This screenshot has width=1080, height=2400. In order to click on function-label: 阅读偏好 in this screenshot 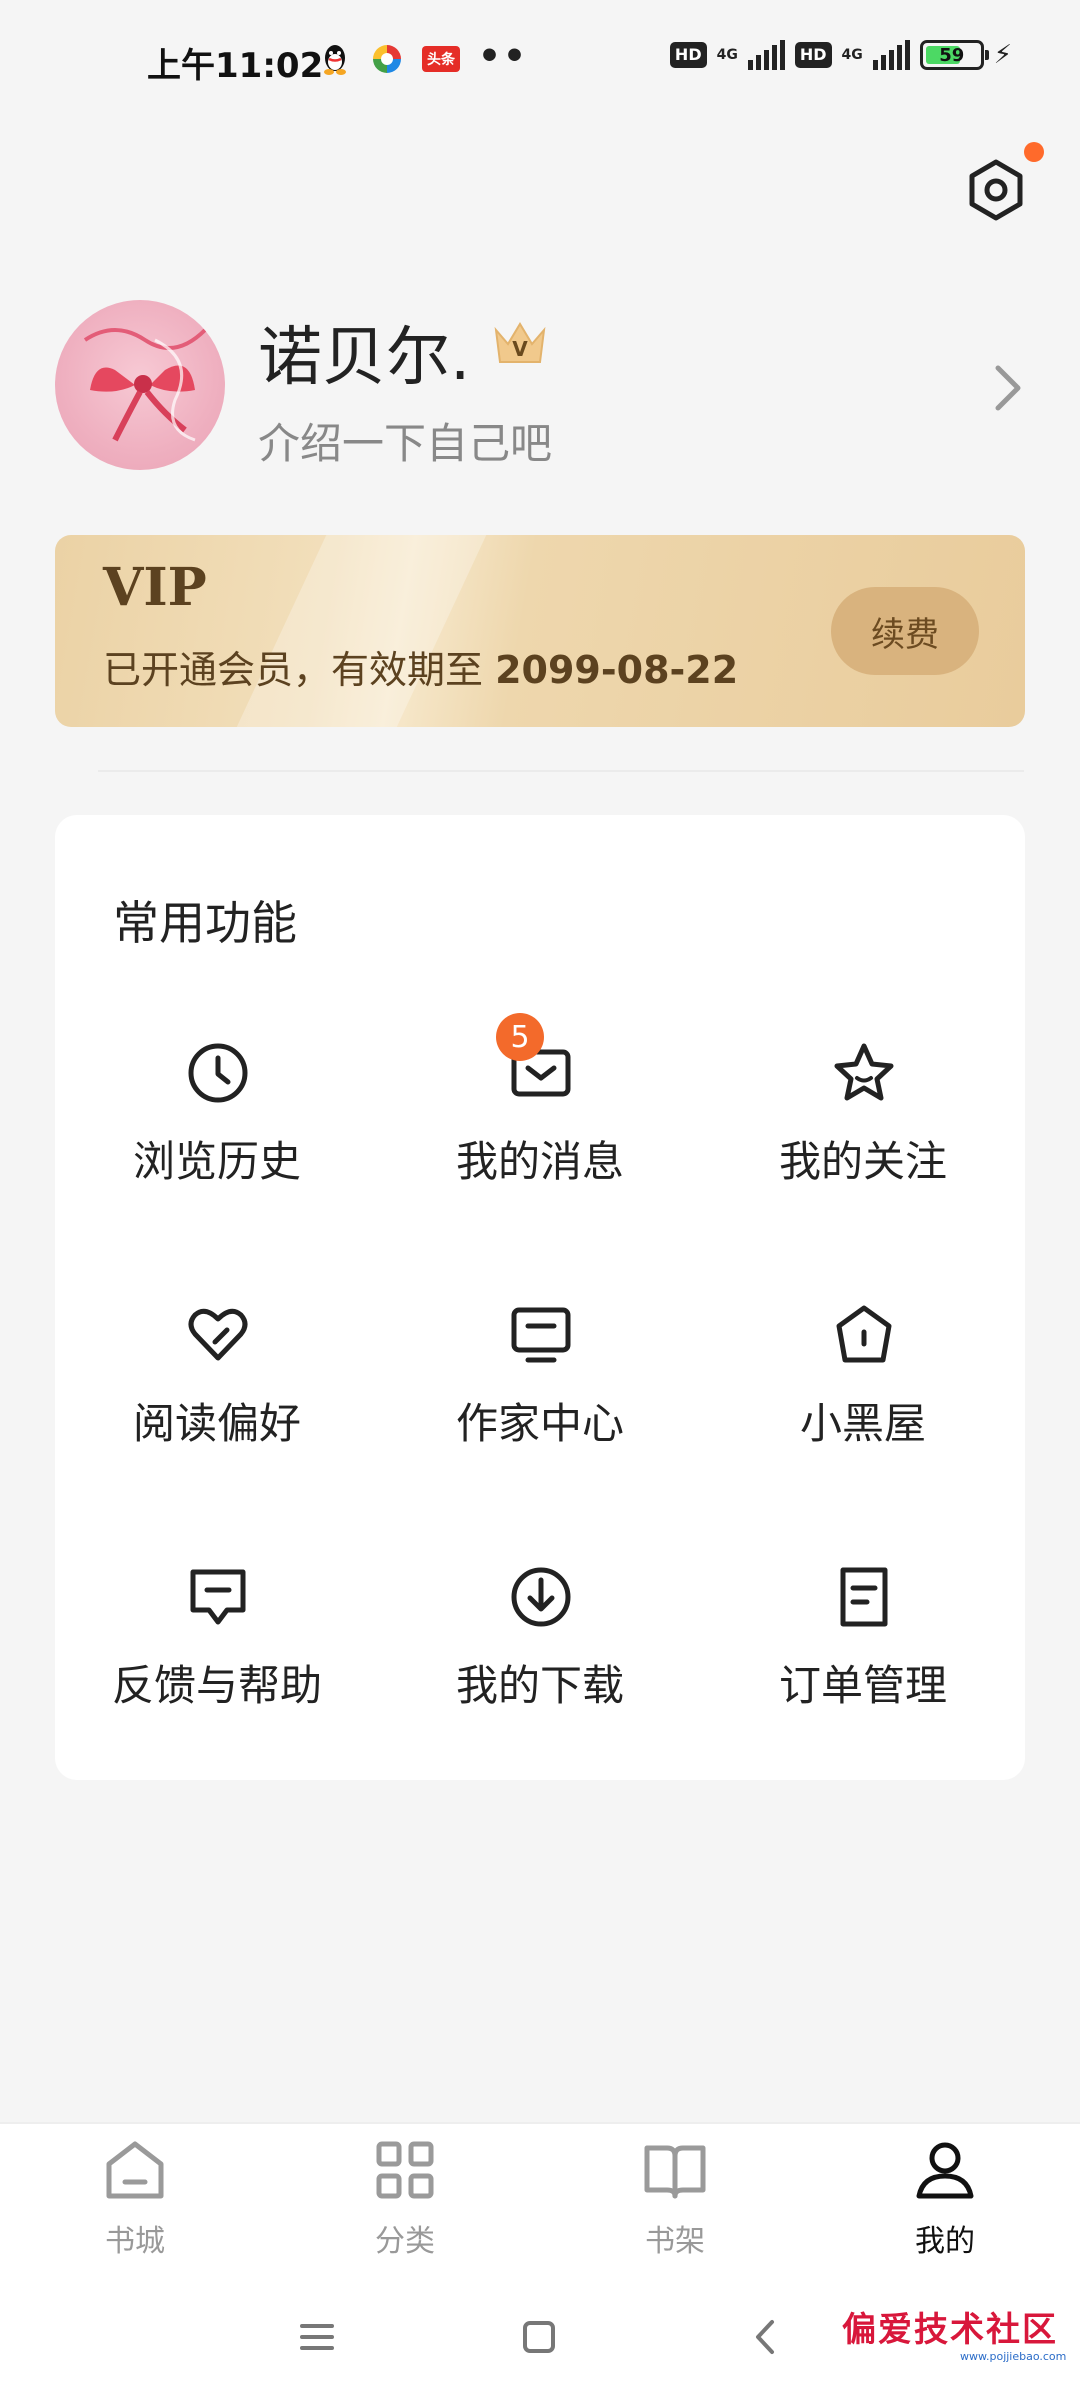, I will do `click(216, 1423)`.